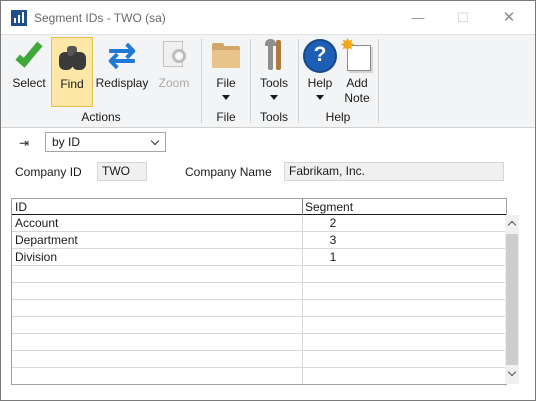  I want to click on redisplay-button: ⇄ Redisplay, so click(122, 72).